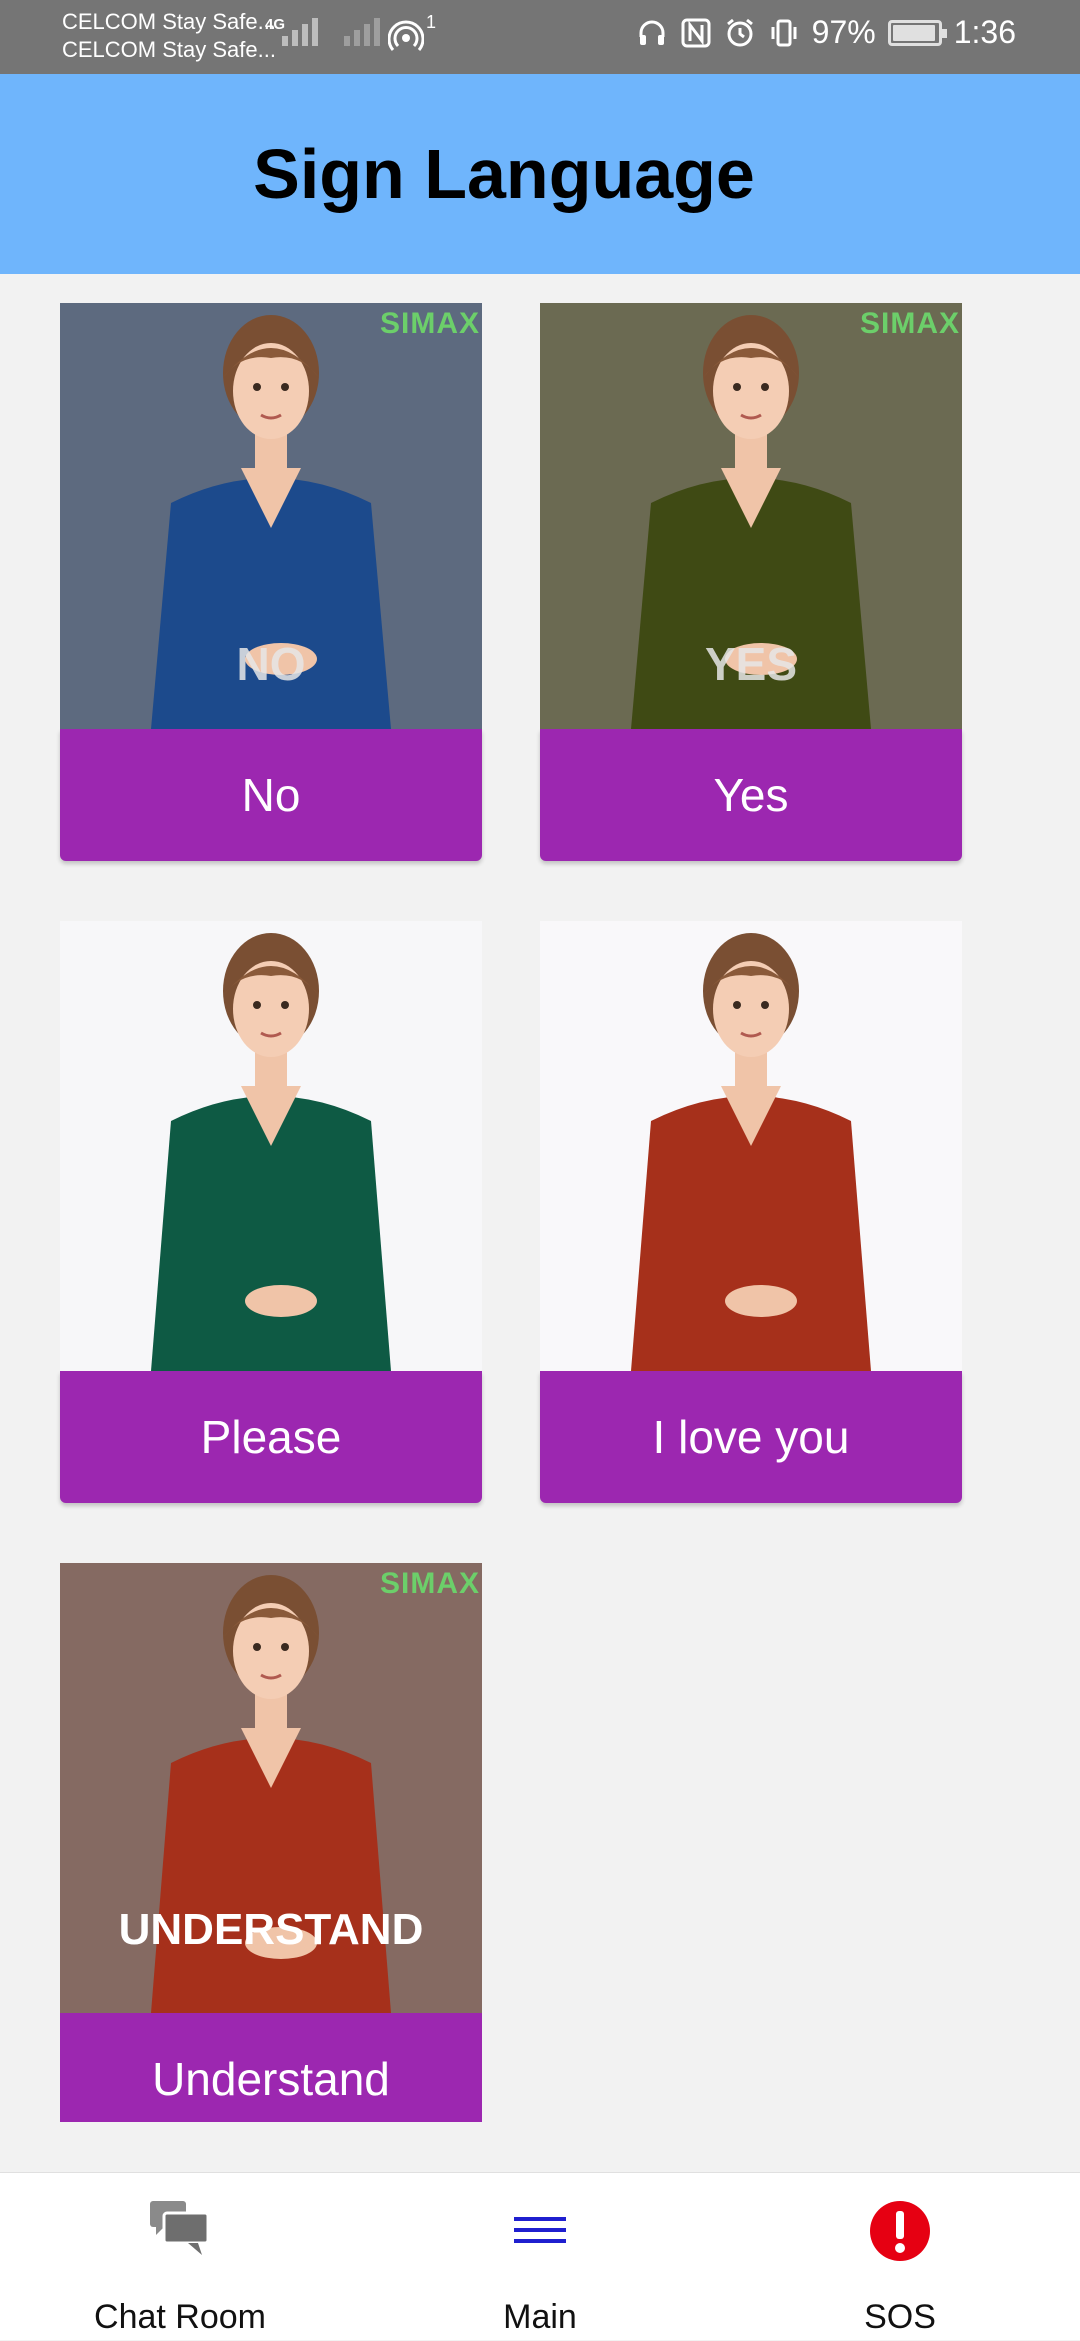 This screenshot has height=2341, width=1080. What do you see at coordinates (271, 1929) in the screenshot?
I see `sign-caption: UNDERSTAND` at bounding box center [271, 1929].